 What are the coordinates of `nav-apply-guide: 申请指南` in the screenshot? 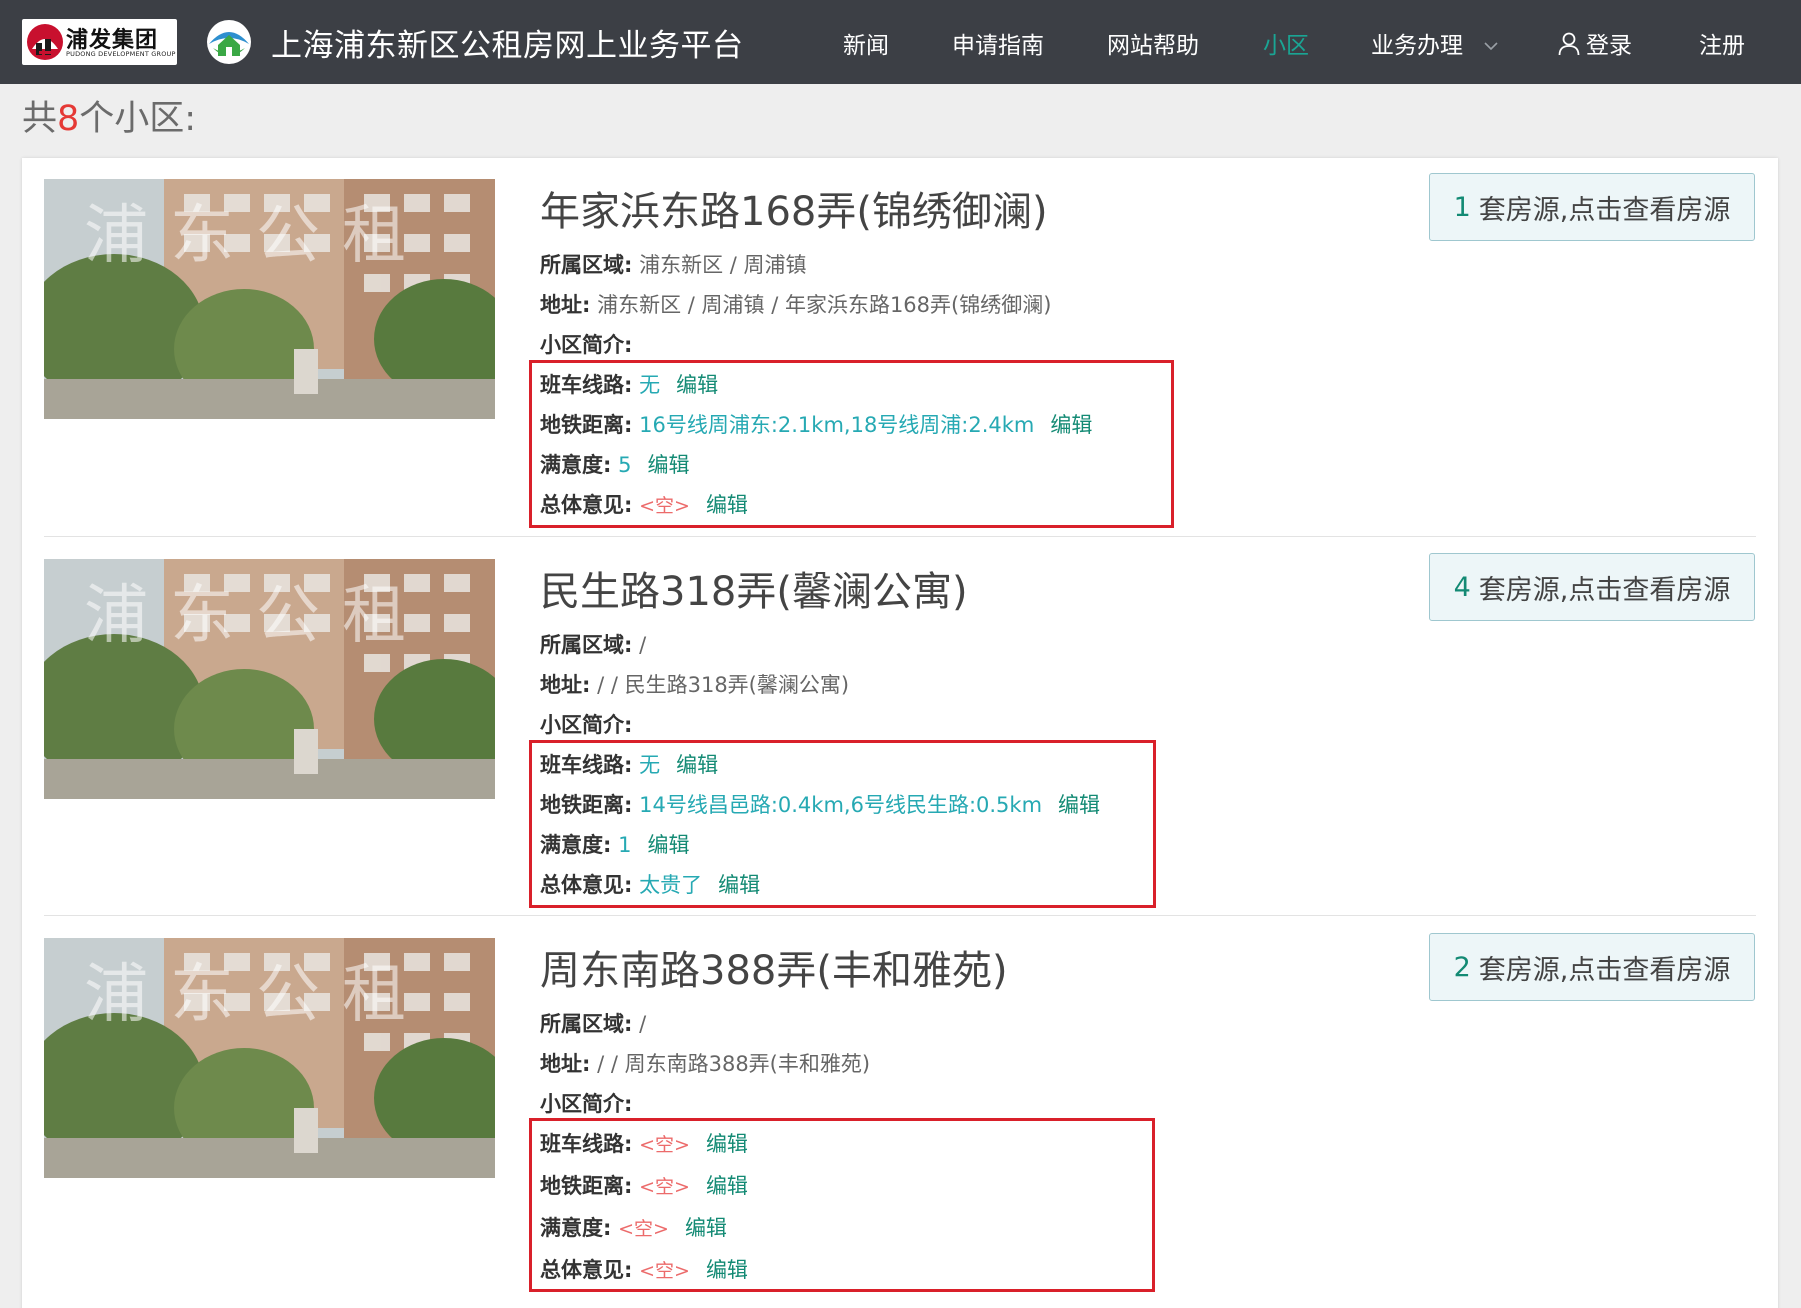 It's located at (998, 43).